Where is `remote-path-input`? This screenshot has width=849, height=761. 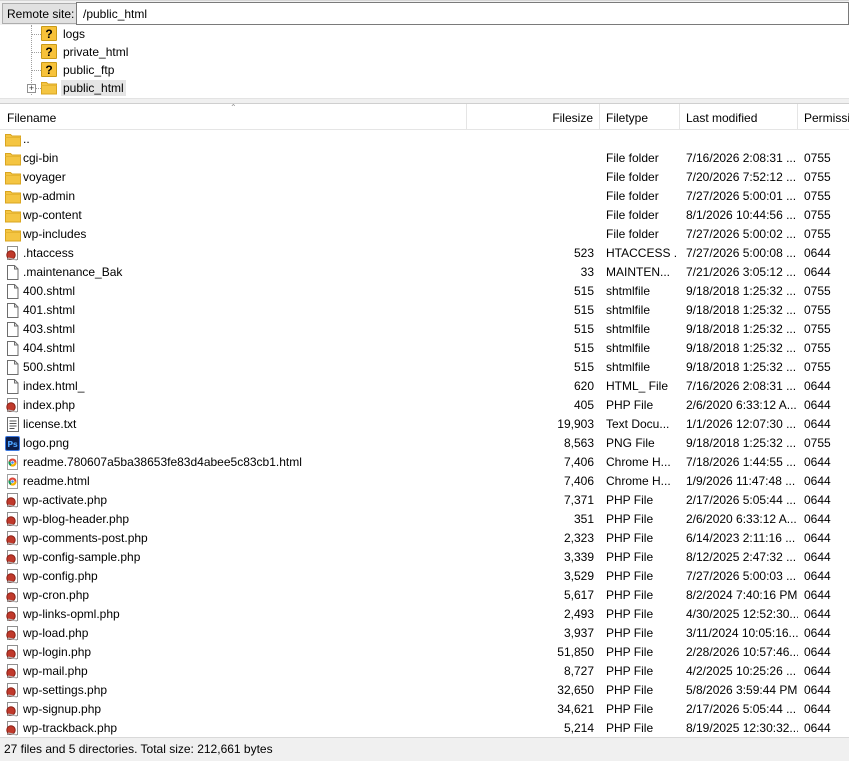 remote-path-input is located at coordinates (462, 13).